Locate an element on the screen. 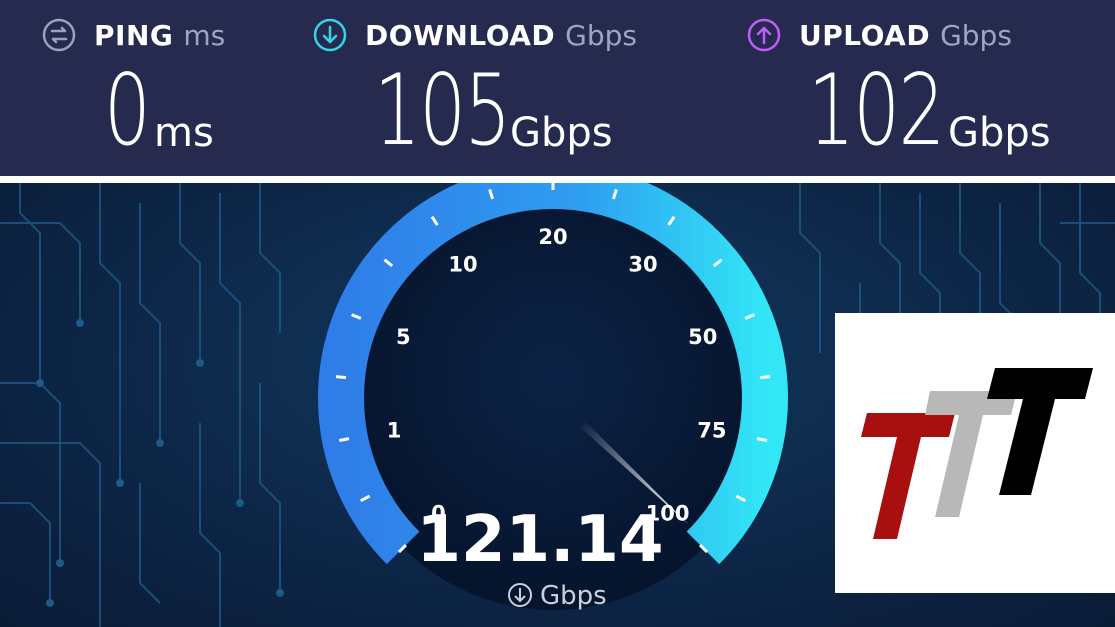 This screenshot has height=627, width=1115. logo-t-gray is located at coordinates (971, 454).